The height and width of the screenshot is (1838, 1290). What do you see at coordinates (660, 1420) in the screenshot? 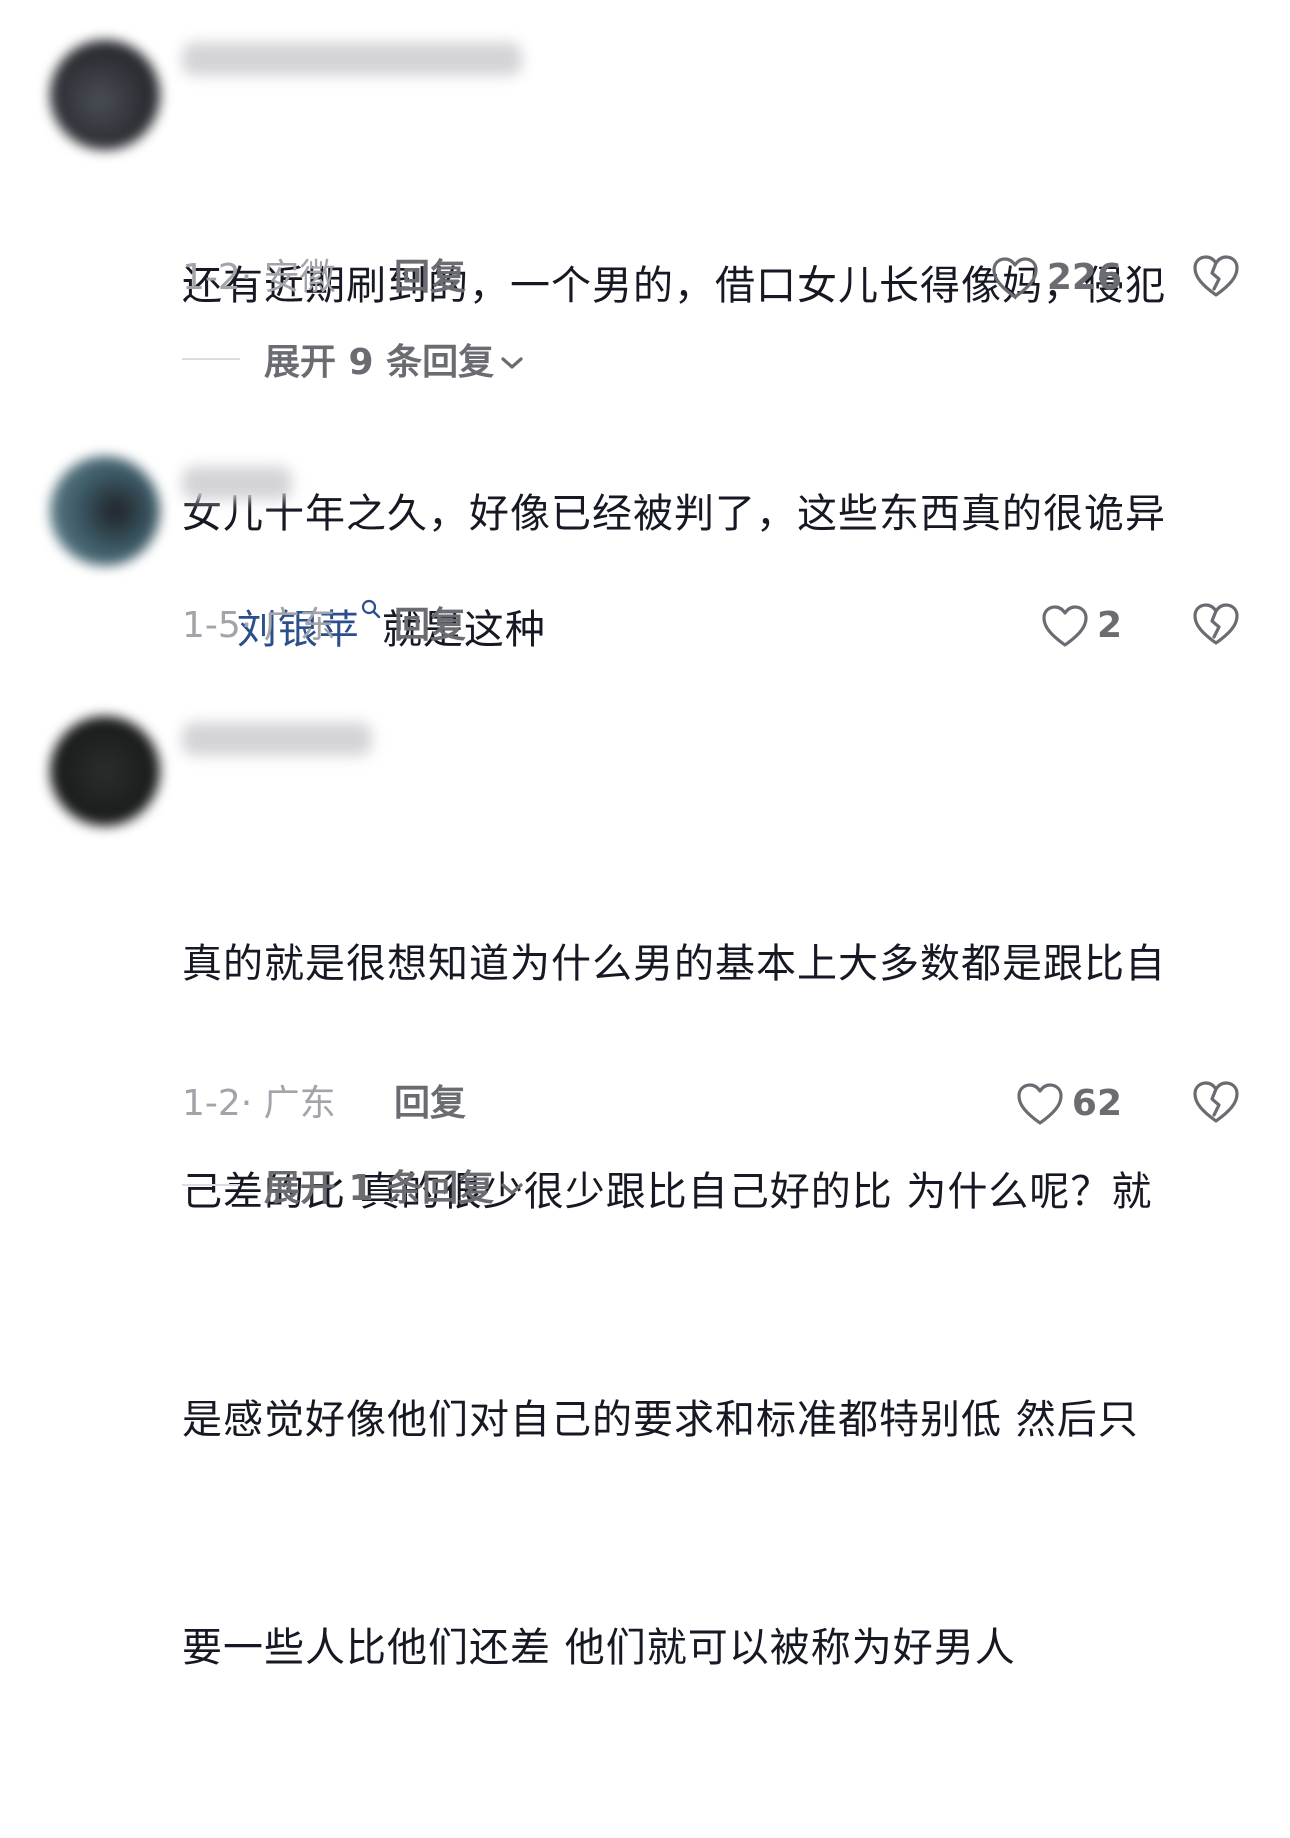
I see `comment-text-line: 是感觉好像他们对自己的要求和标准都特别低 然后只` at bounding box center [660, 1420].